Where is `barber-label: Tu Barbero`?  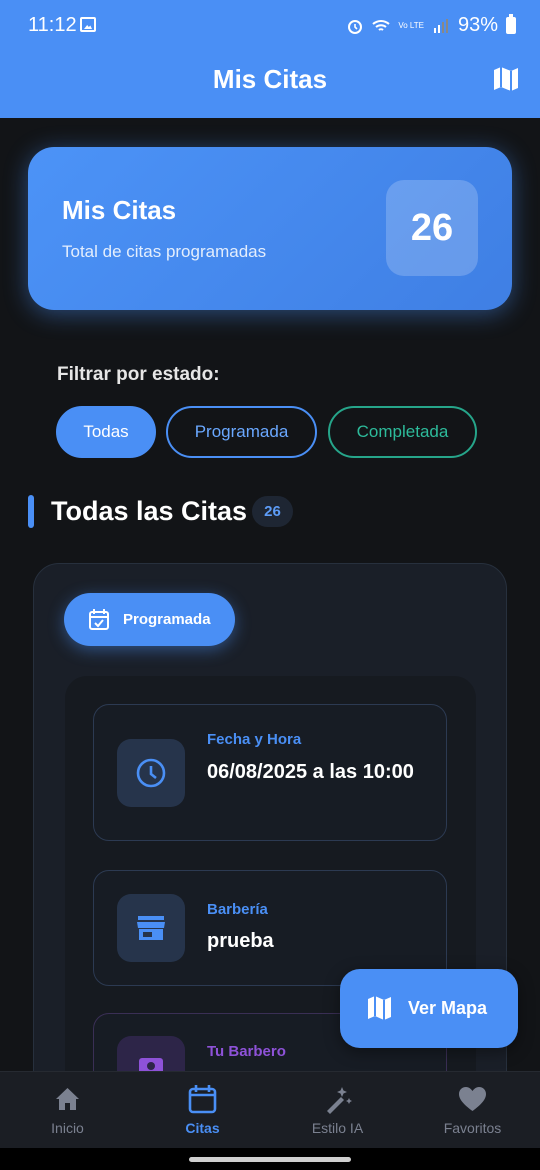
barber-label: Tu Barbero is located at coordinates (246, 1051).